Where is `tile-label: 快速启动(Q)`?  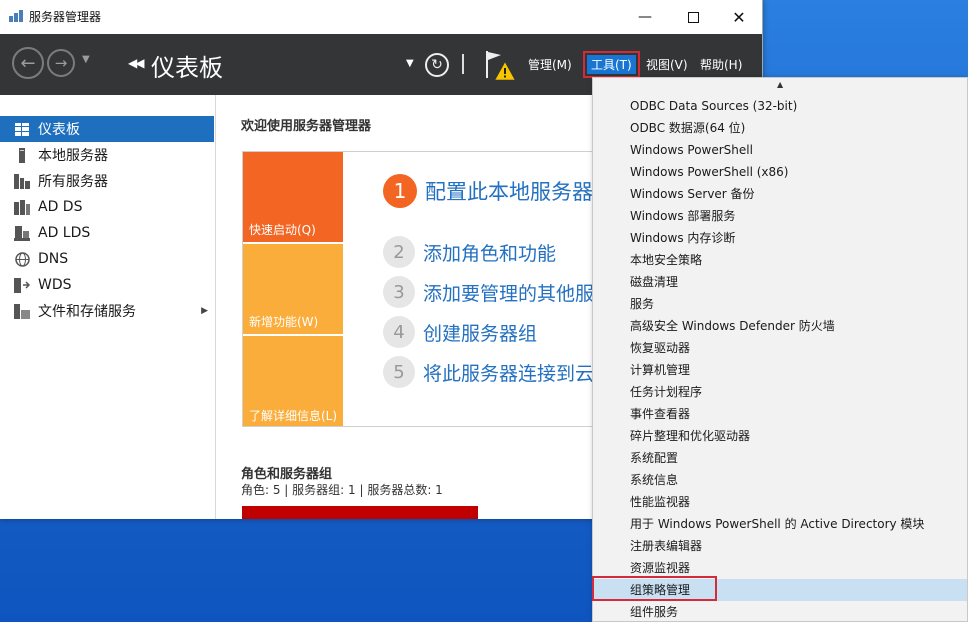 tile-label: 快速启动(Q) is located at coordinates (282, 230).